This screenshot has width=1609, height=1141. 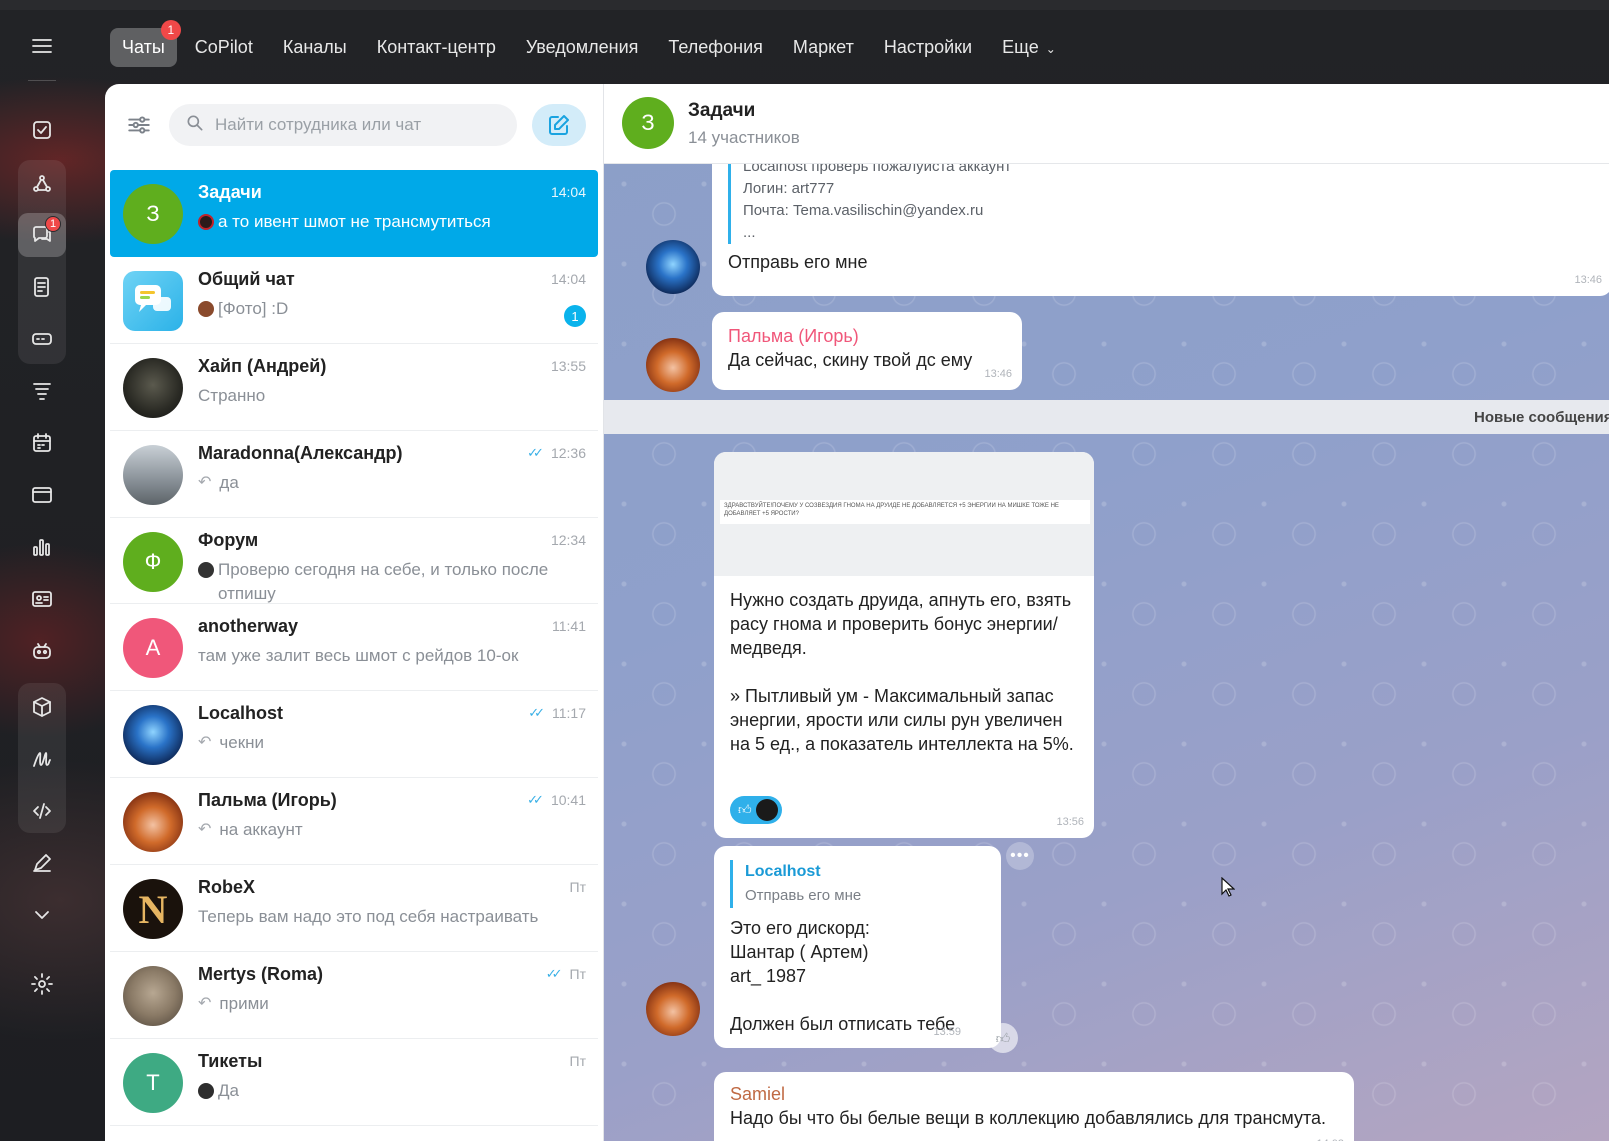 I want to click on chat-preview: ↶ да, so click(x=388, y=483).